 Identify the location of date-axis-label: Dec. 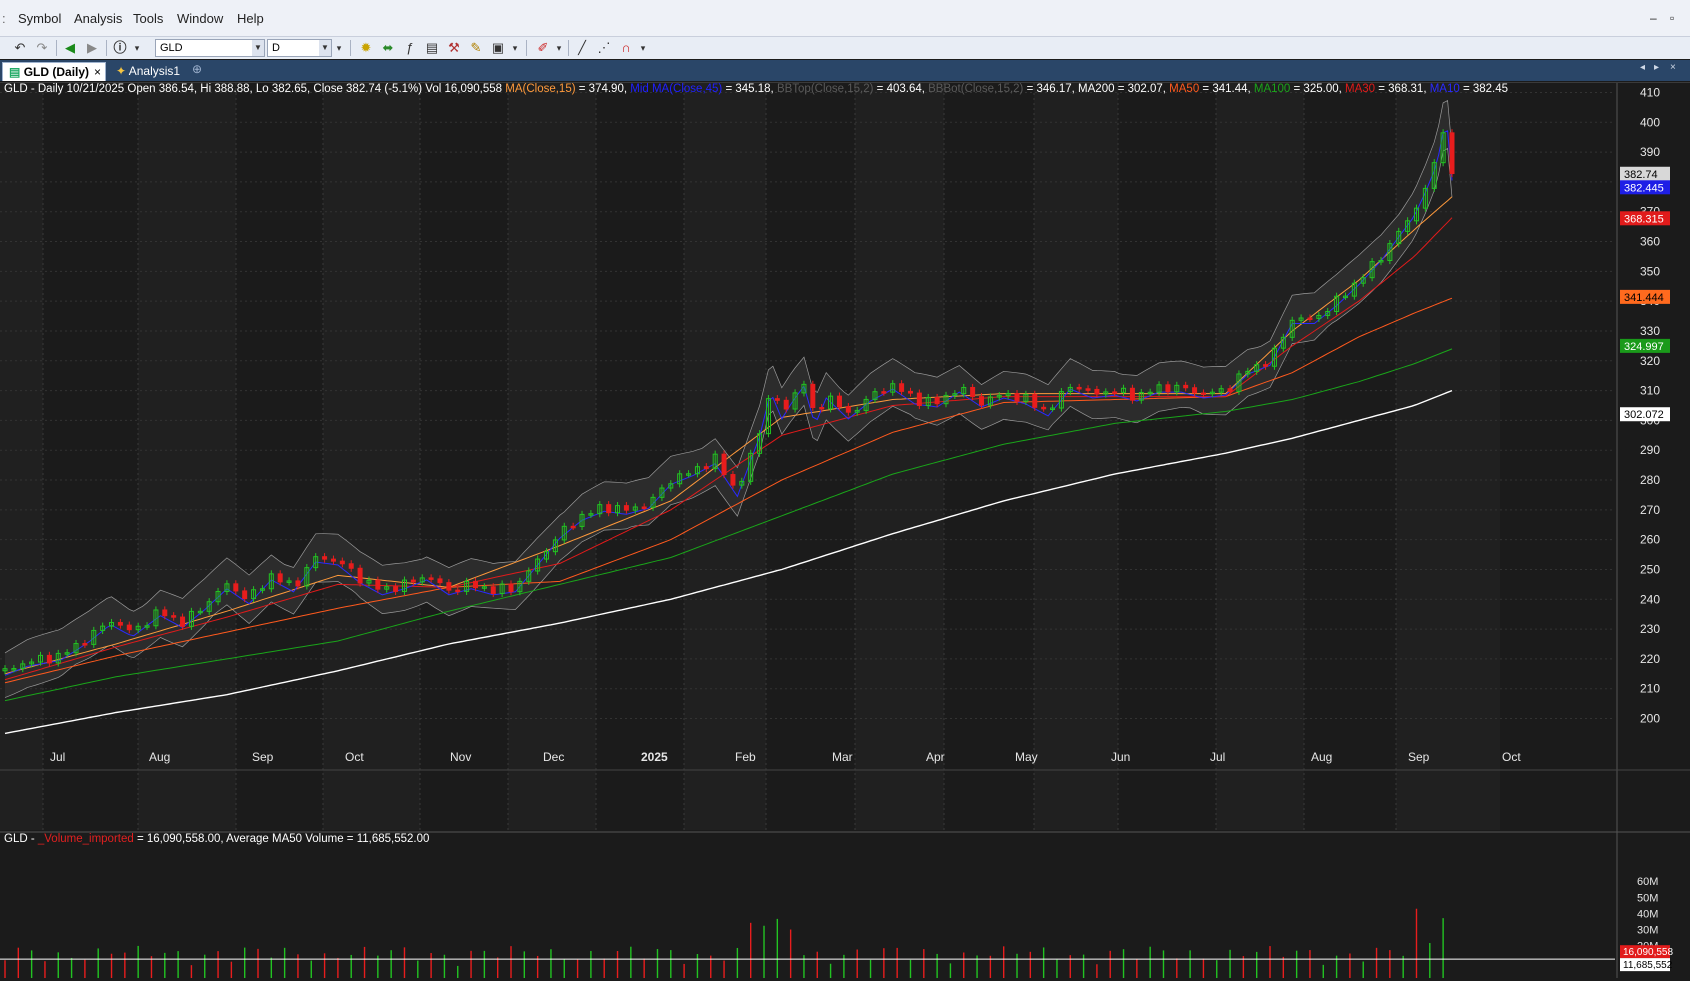
(553, 757).